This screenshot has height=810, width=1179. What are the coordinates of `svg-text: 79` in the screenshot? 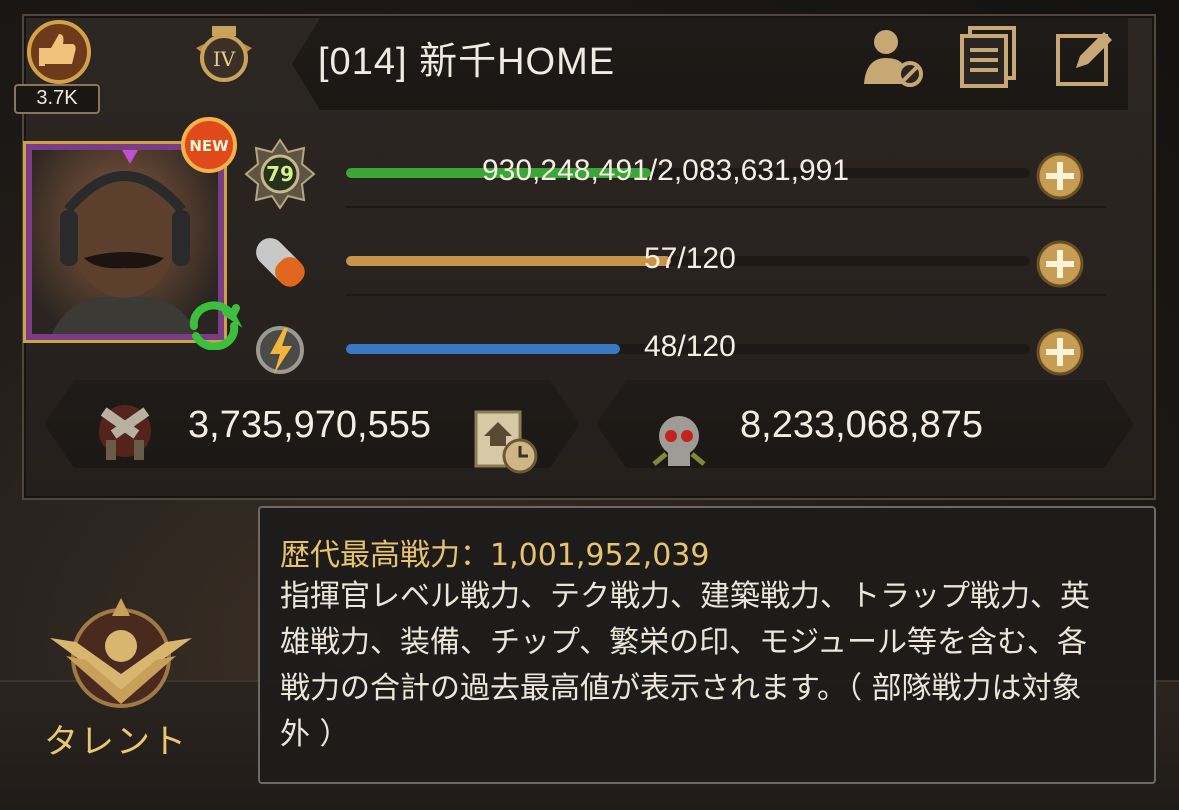 It's located at (280, 174).